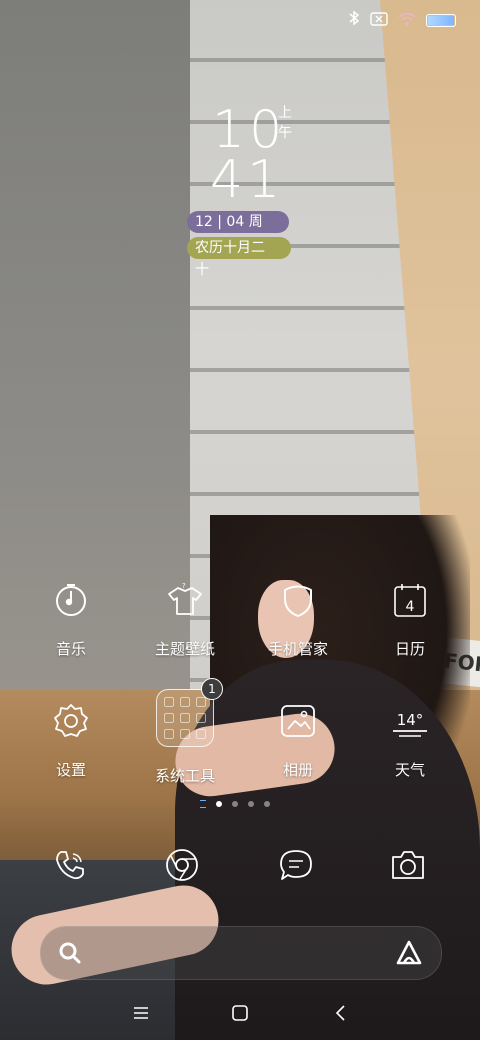 The image size is (480, 1040). I want to click on app-theme-wallpaper: ? 主题壁纸, so click(185, 617).